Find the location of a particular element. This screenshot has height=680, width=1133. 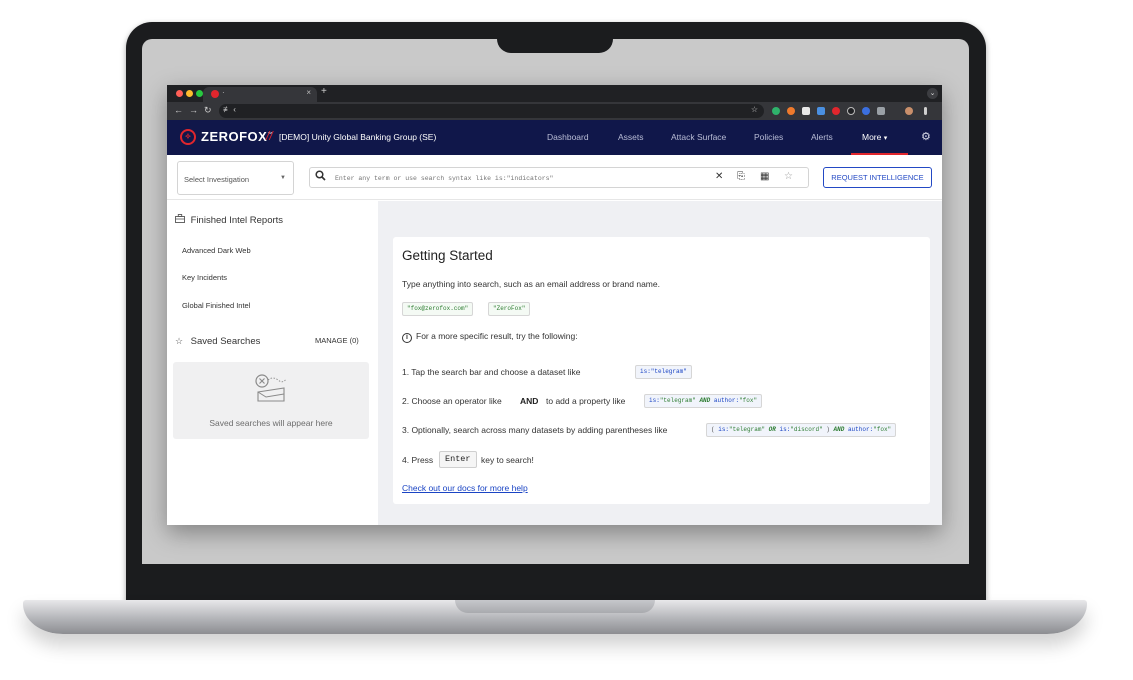

example-chip-email: "fox@zerofox.com" is located at coordinates (438, 309).